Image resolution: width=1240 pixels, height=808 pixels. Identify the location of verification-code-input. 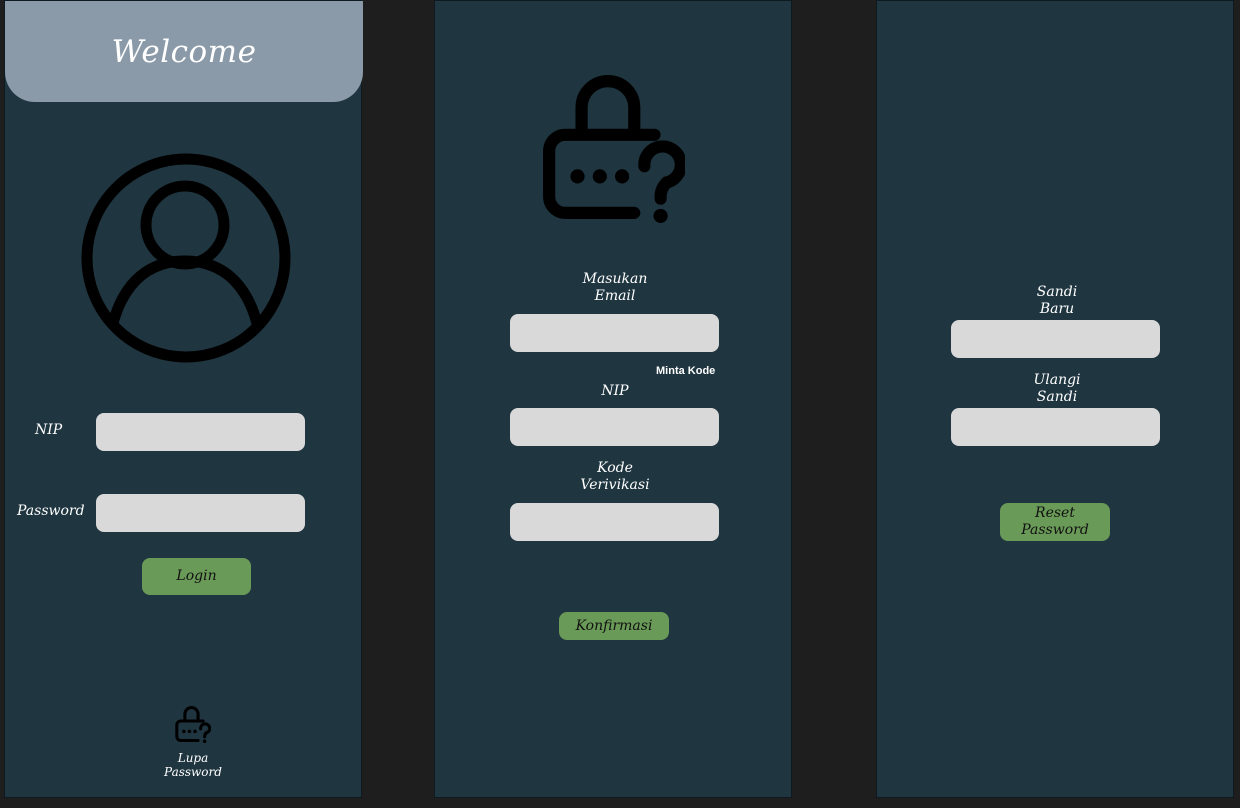
(614, 522).